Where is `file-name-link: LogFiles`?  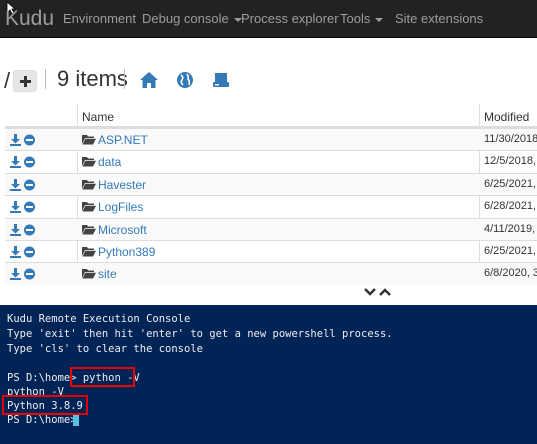
file-name-link: LogFiles is located at coordinates (120, 207).